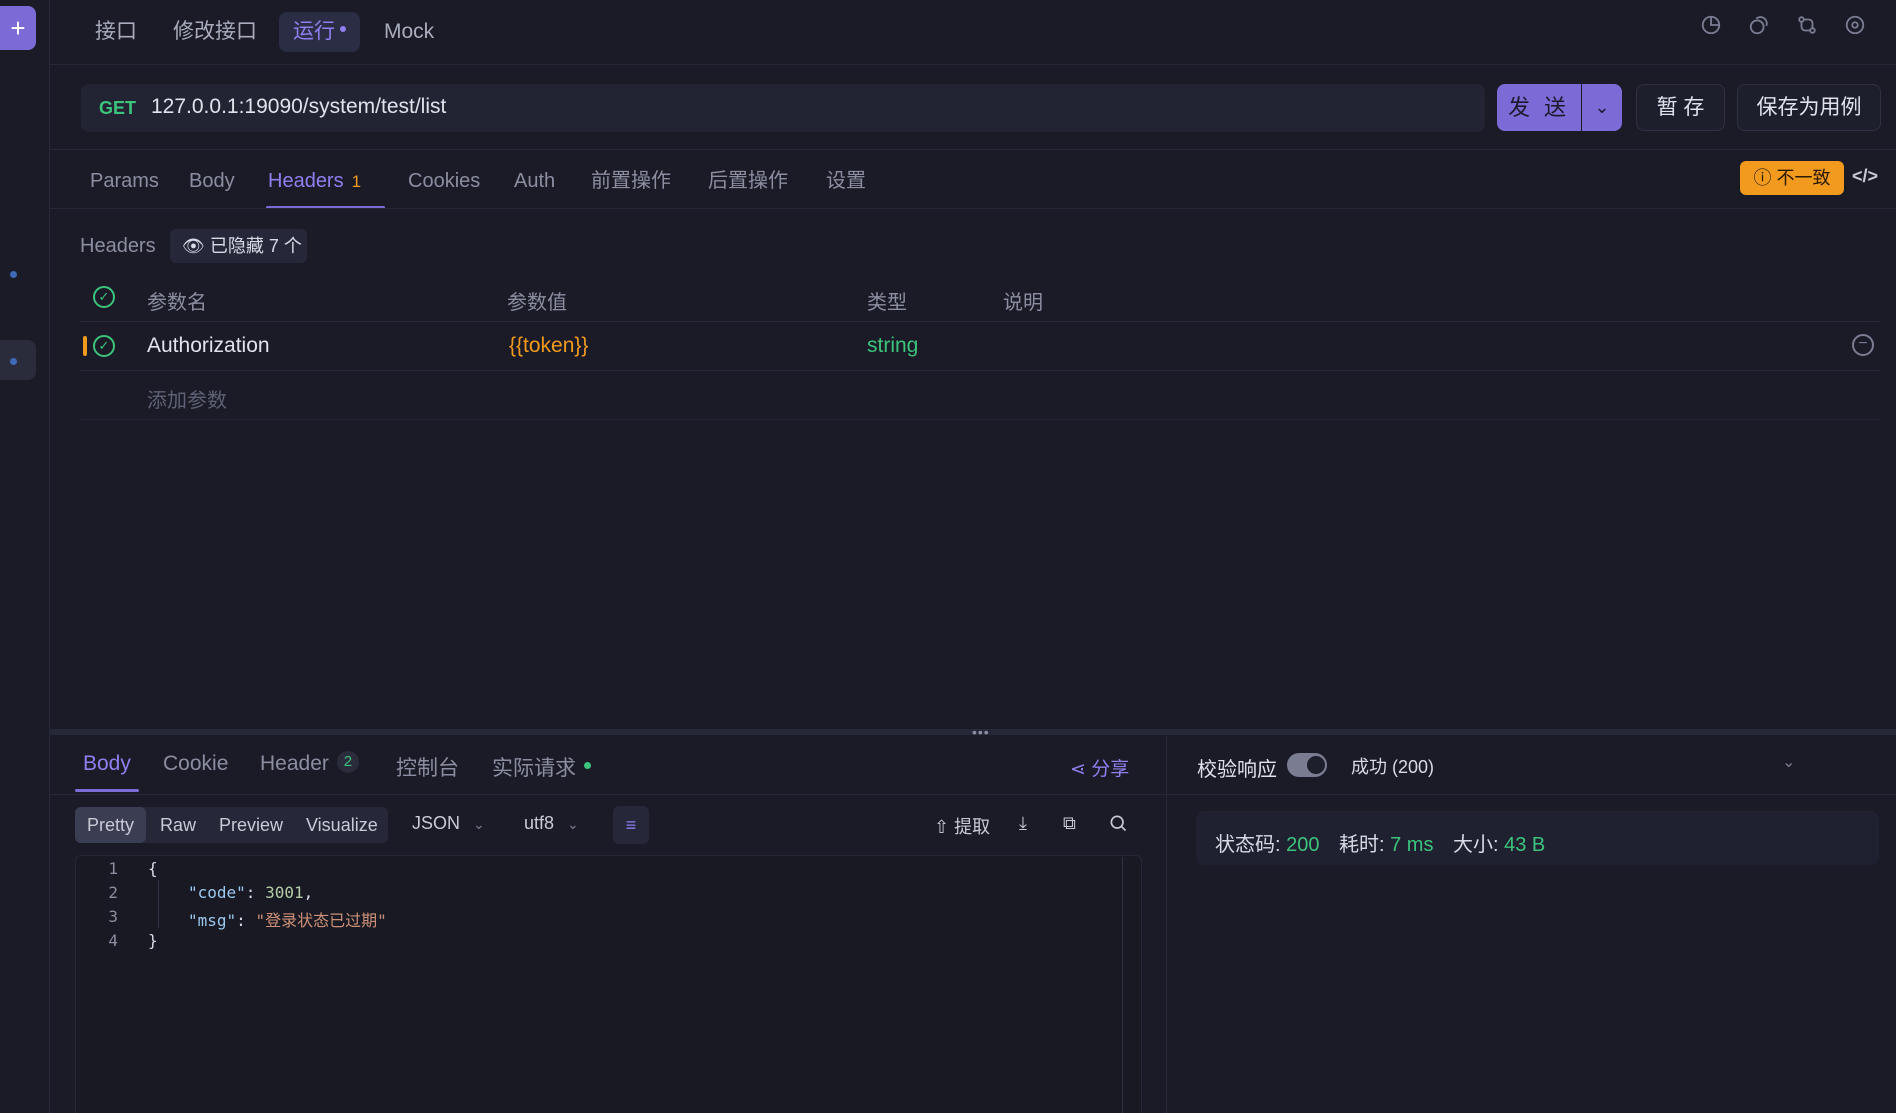 This screenshot has height=1113, width=1896. Describe the element at coordinates (1069, 823) in the screenshot. I see `copy-icon: ⧉` at that location.